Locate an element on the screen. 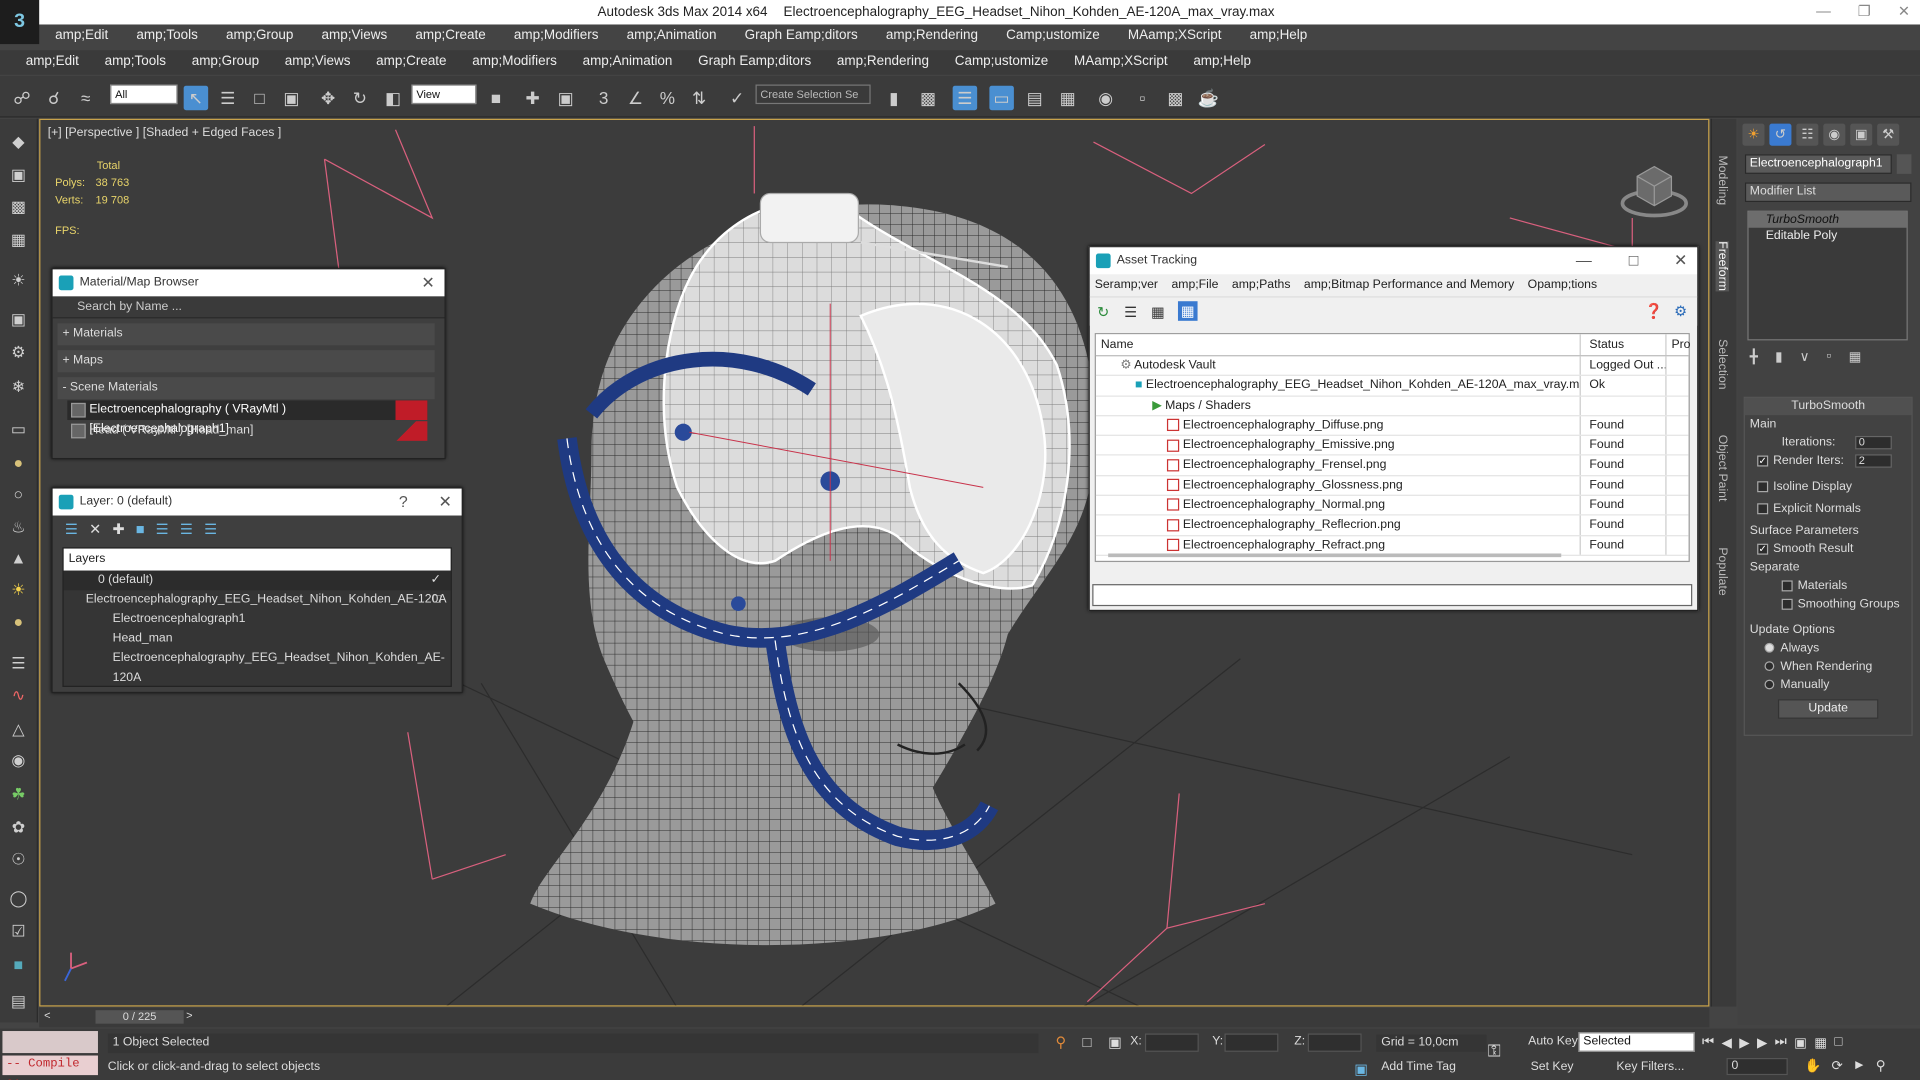 The image size is (1920, 1080). create-tab-icon: ☀ is located at coordinates (1753, 134).